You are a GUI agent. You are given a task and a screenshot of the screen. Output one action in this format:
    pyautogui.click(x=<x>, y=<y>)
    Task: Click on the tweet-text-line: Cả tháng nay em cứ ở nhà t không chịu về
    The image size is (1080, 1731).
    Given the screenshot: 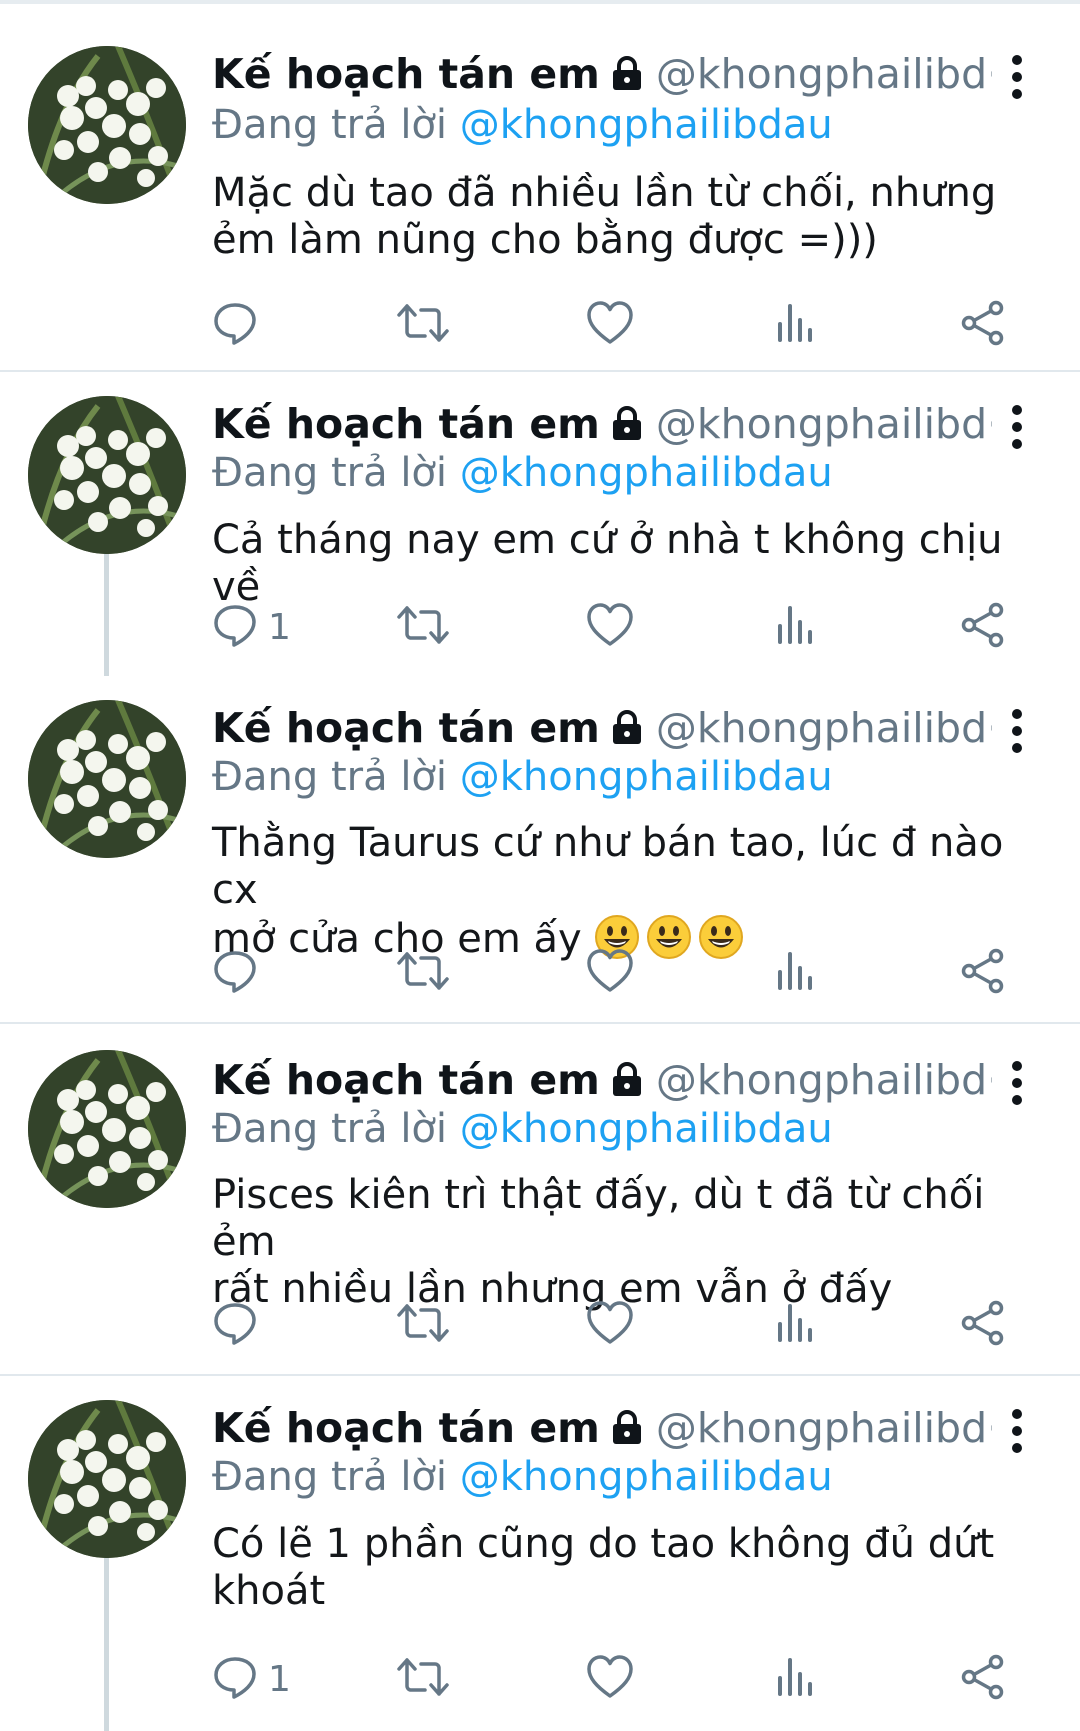 What is the action you would take?
    pyautogui.click(x=607, y=563)
    